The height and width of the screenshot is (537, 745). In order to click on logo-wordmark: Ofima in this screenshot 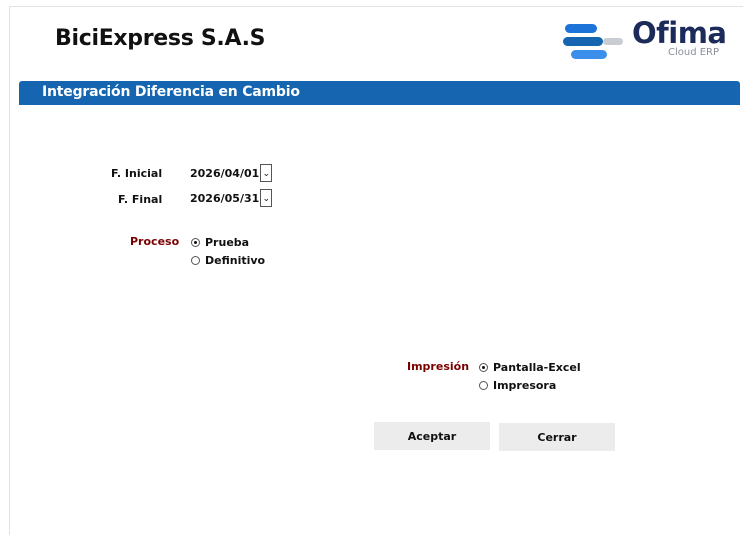, I will do `click(679, 33)`.